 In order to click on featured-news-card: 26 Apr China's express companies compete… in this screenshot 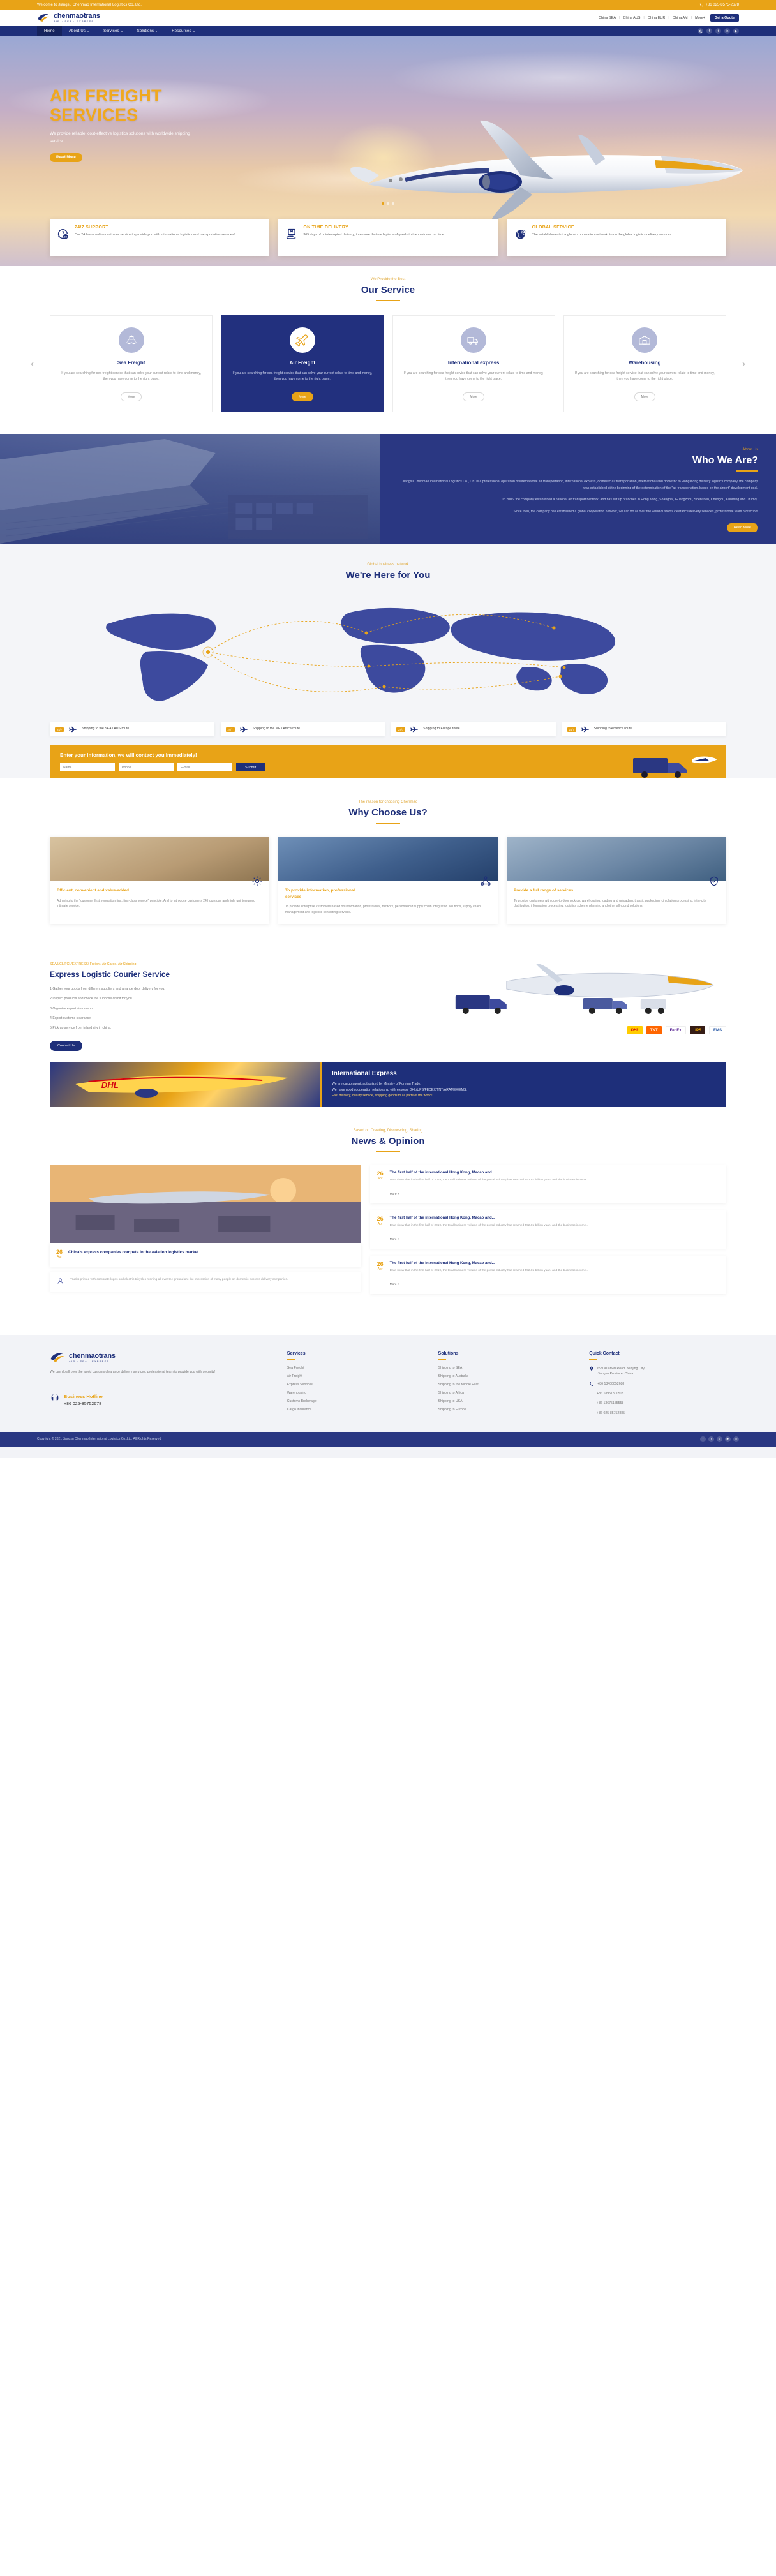, I will do `click(206, 1229)`.